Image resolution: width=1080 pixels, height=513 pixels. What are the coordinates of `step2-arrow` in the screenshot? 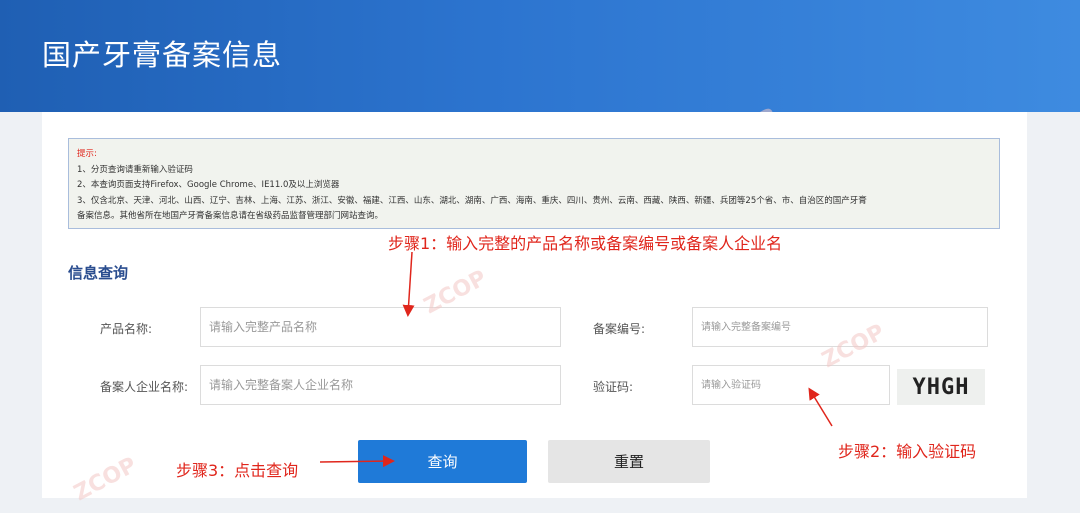 It's located at (820, 407).